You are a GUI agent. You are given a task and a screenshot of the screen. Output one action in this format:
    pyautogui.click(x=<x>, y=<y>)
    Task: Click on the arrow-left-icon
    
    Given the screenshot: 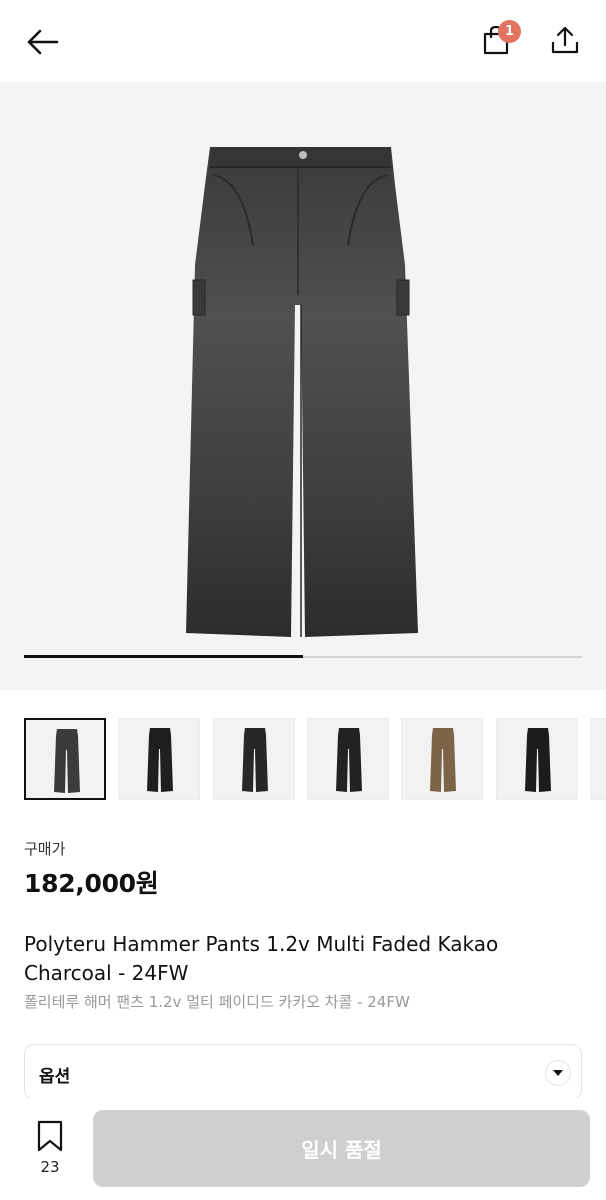 What is the action you would take?
    pyautogui.click(x=43, y=42)
    